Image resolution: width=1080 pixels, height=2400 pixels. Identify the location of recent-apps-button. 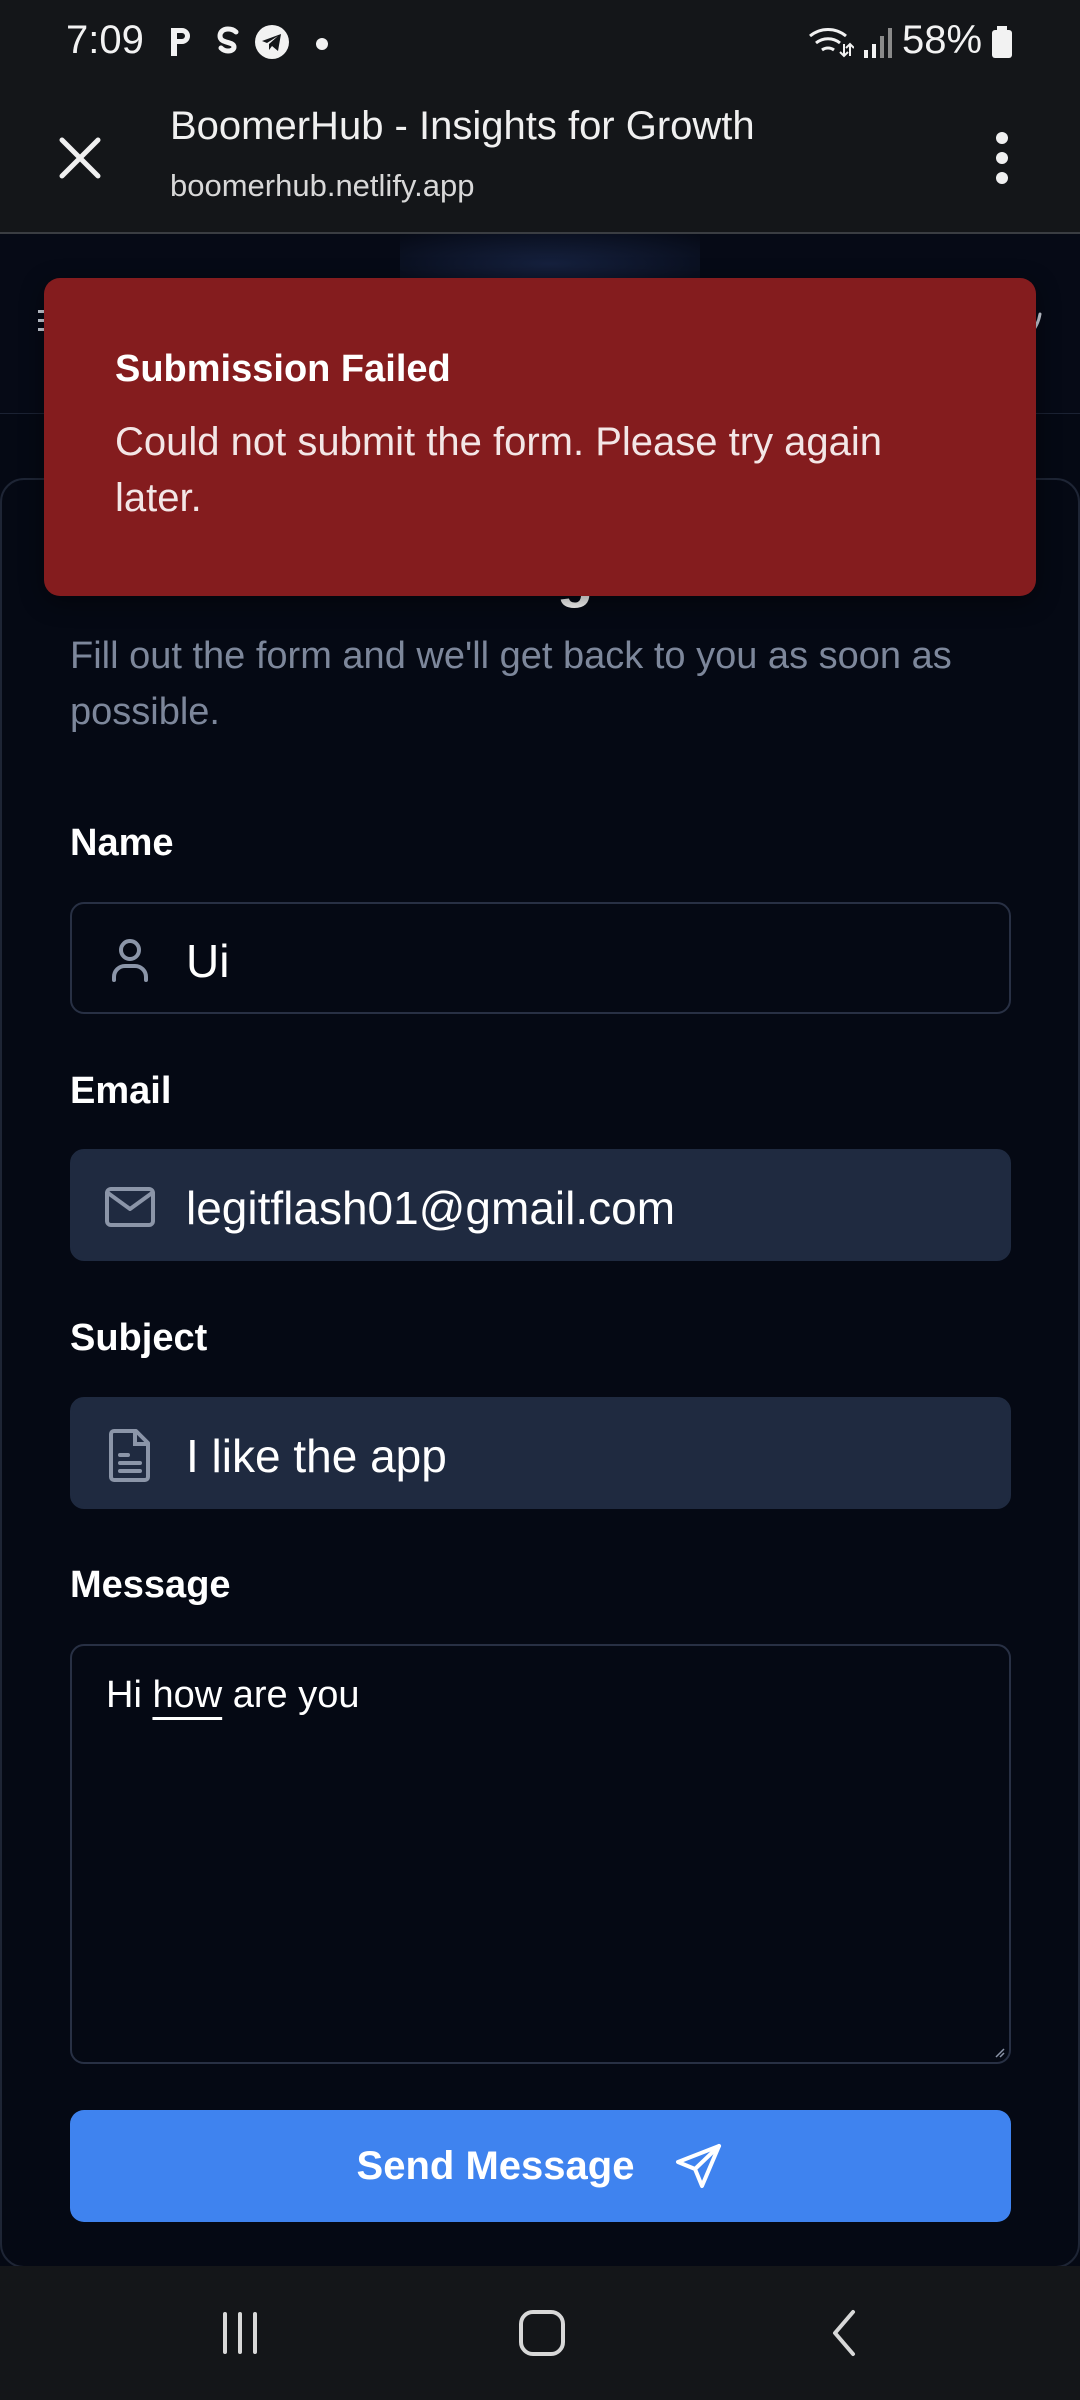
(240, 2333).